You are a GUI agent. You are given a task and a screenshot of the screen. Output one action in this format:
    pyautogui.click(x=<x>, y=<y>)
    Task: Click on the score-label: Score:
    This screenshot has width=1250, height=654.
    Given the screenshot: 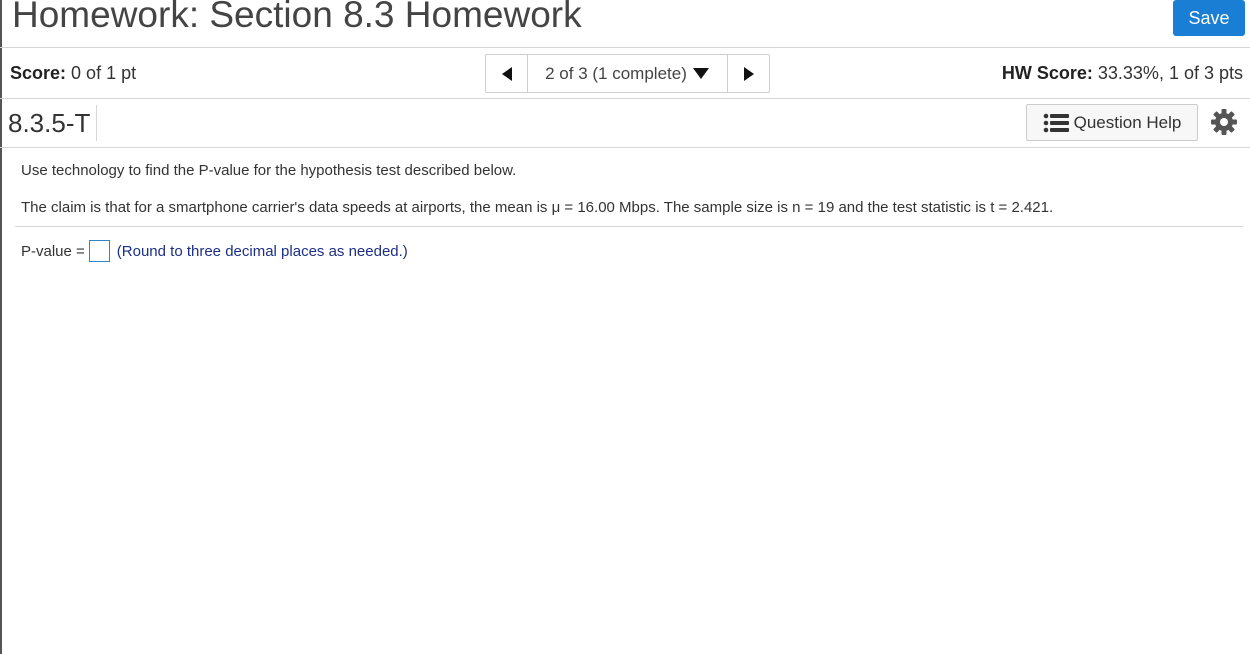 What is the action you would take?
    pyautogui.click(x=38, y=73)
    